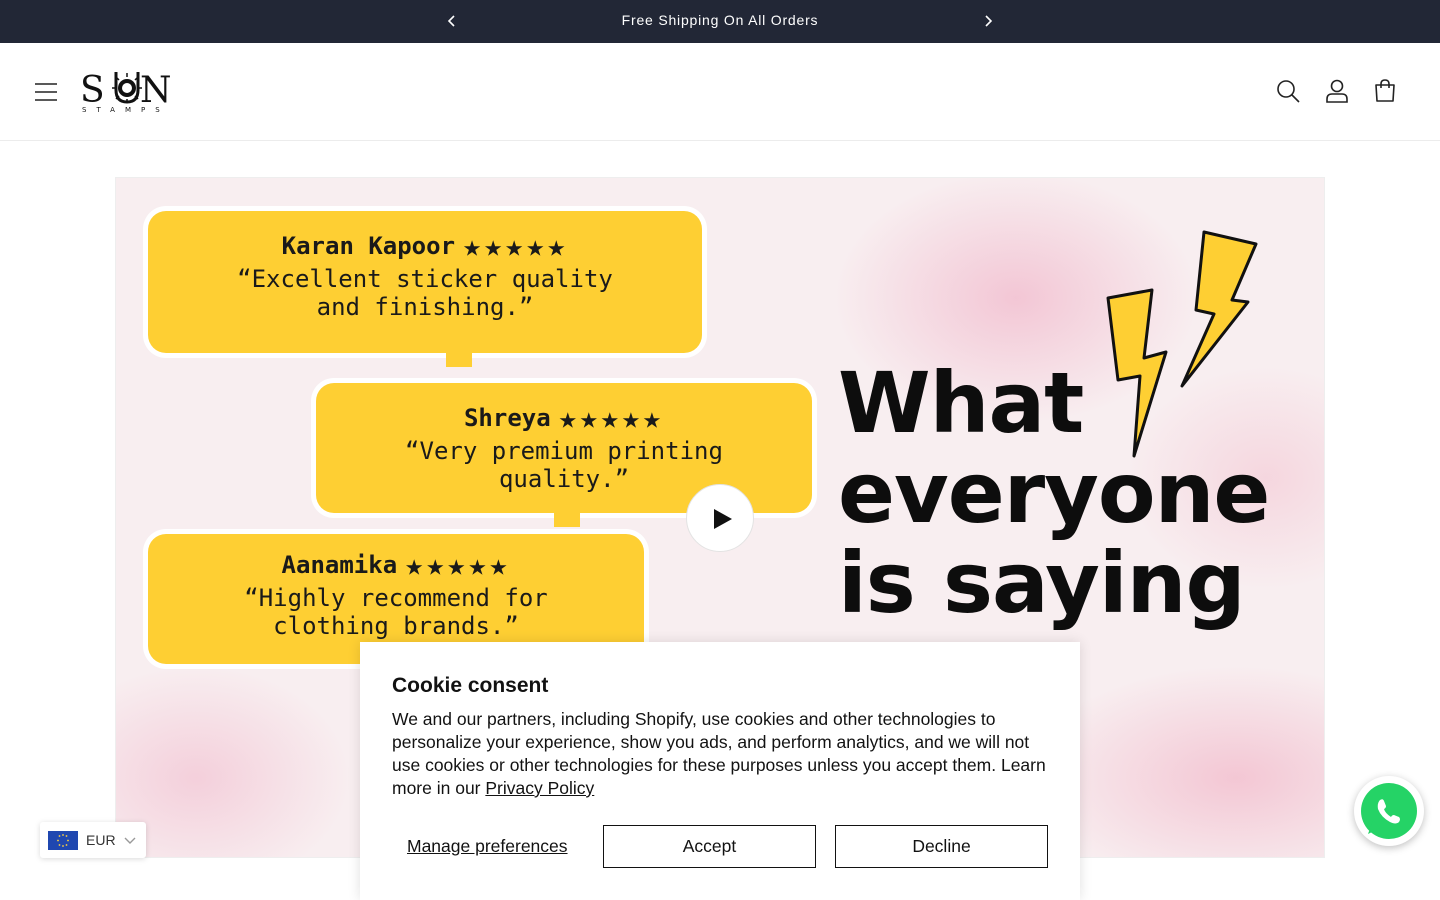 This screenshot has width=1440, height=900. I want to click on logo-letter-s: S, so click(92, 90).